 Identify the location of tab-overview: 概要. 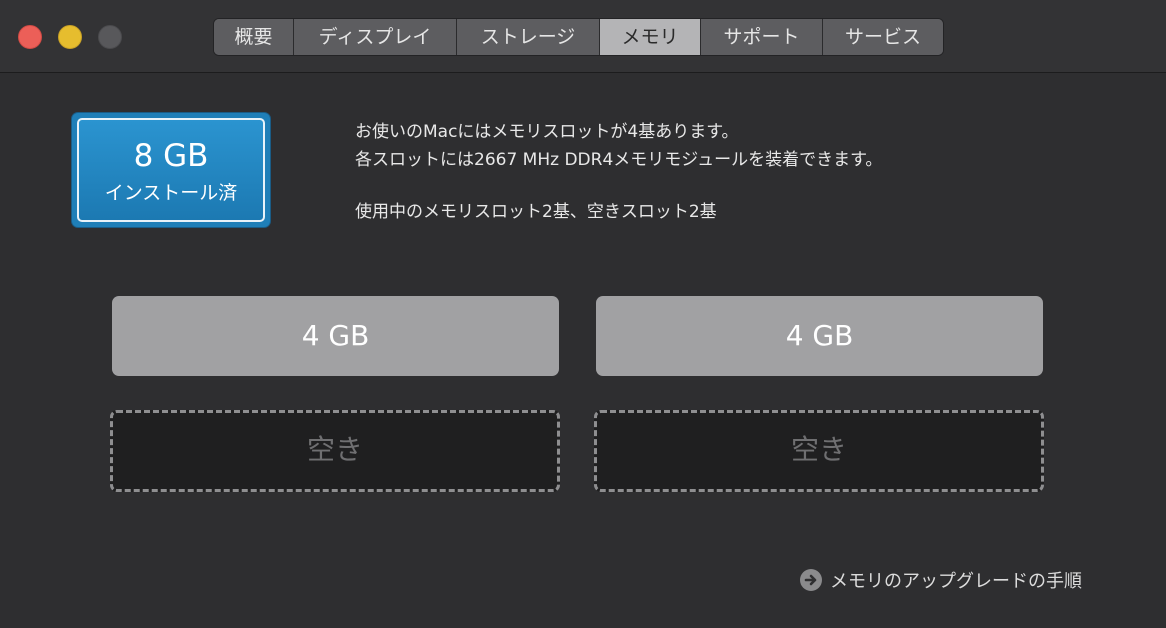
(254, 37).